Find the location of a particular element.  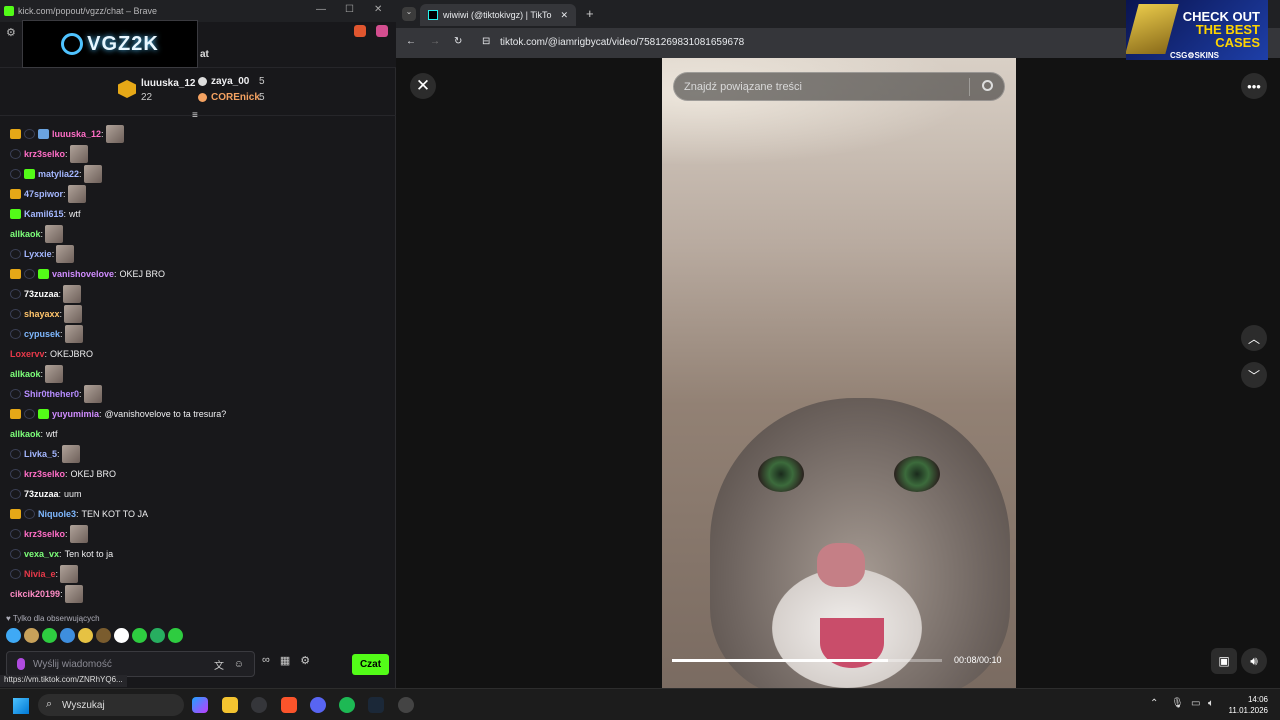

gifter-3-name: COREnick is located at coordinates (235, 97).